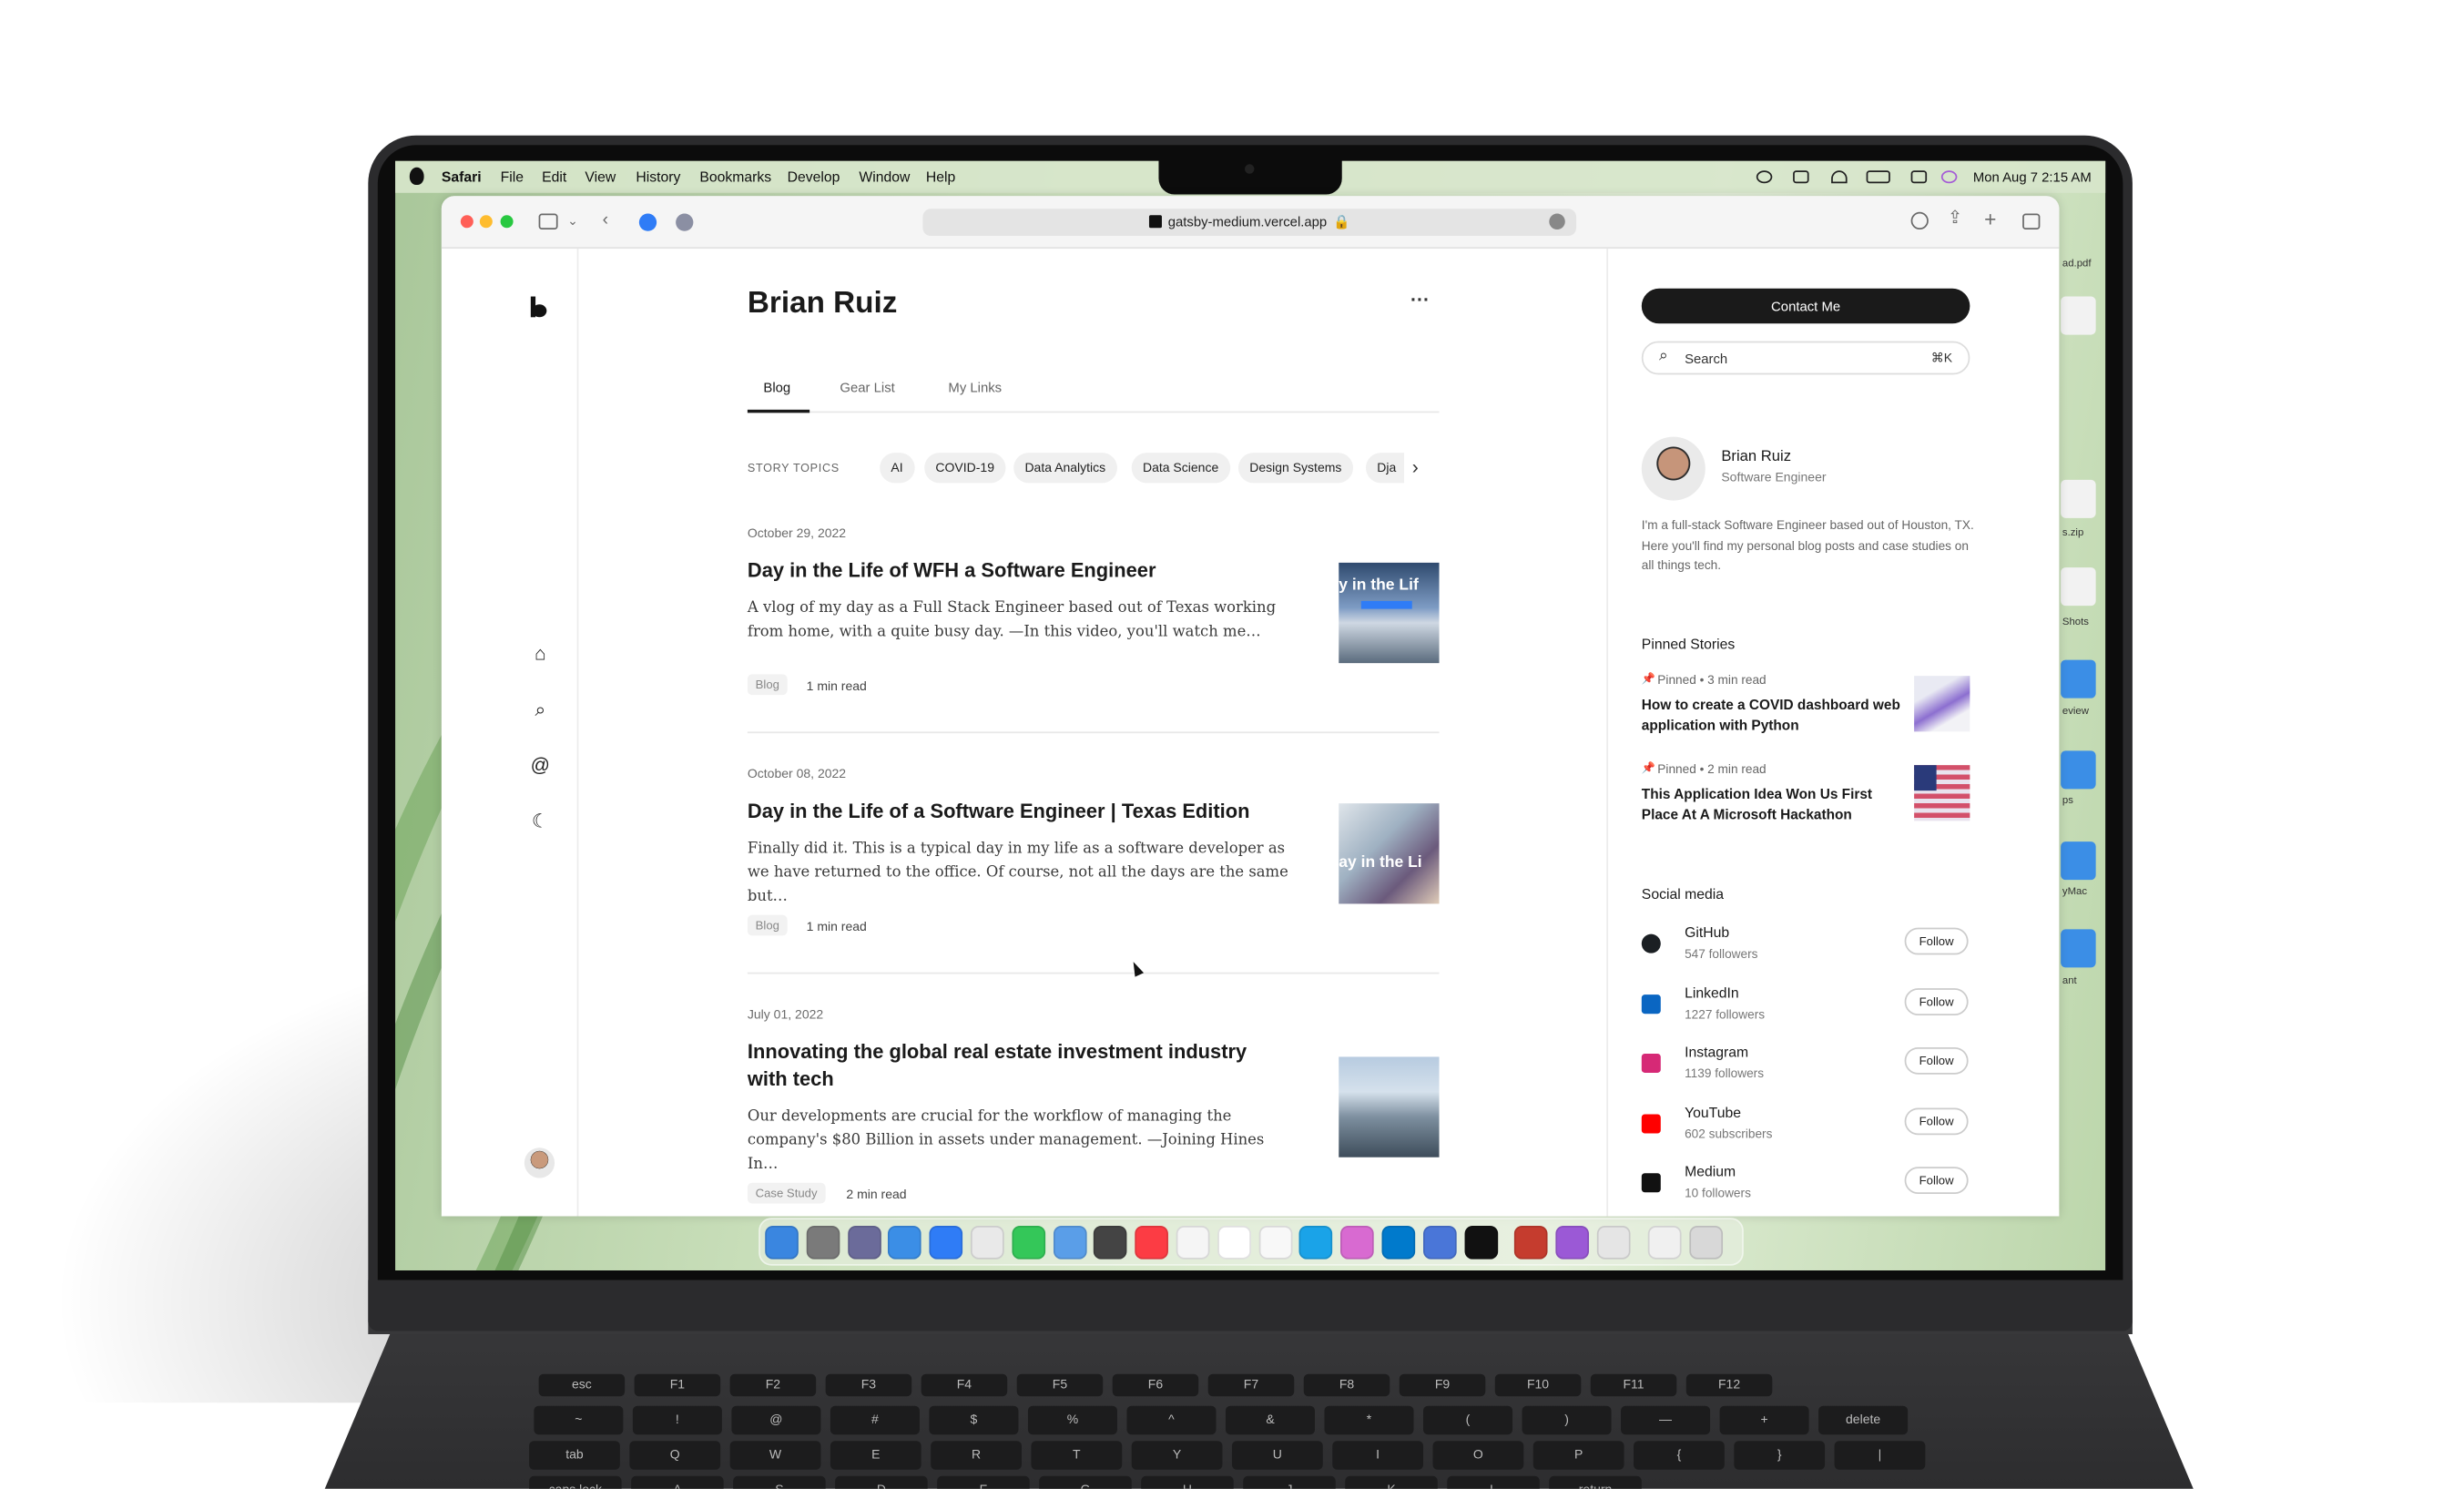 The height and width of the screenshot is (1489, 2464). I want to click on menu-bookmarks: Bookmarks, so click(735, 178).